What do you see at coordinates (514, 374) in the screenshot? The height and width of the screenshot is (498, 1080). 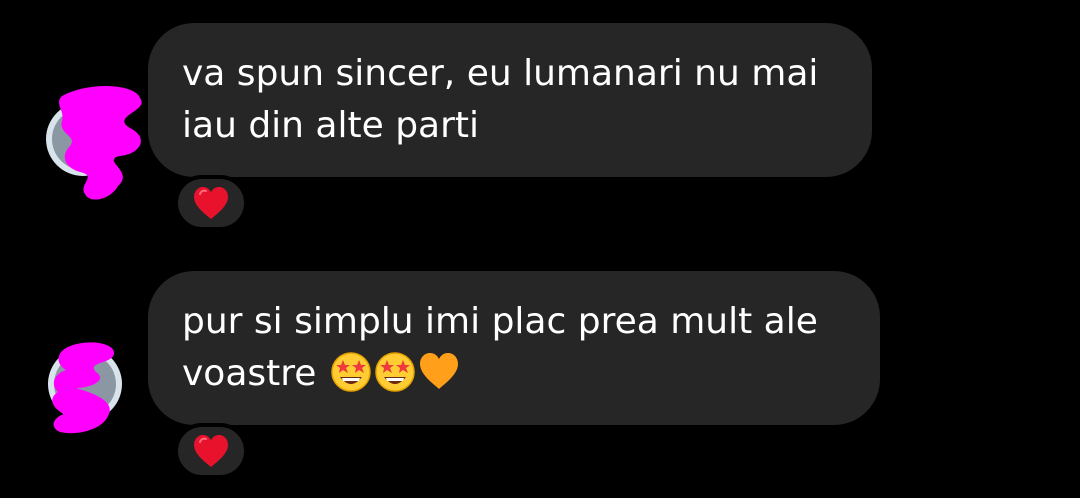 I see `message-text-line: voastre` at bounding box center [514, 374].